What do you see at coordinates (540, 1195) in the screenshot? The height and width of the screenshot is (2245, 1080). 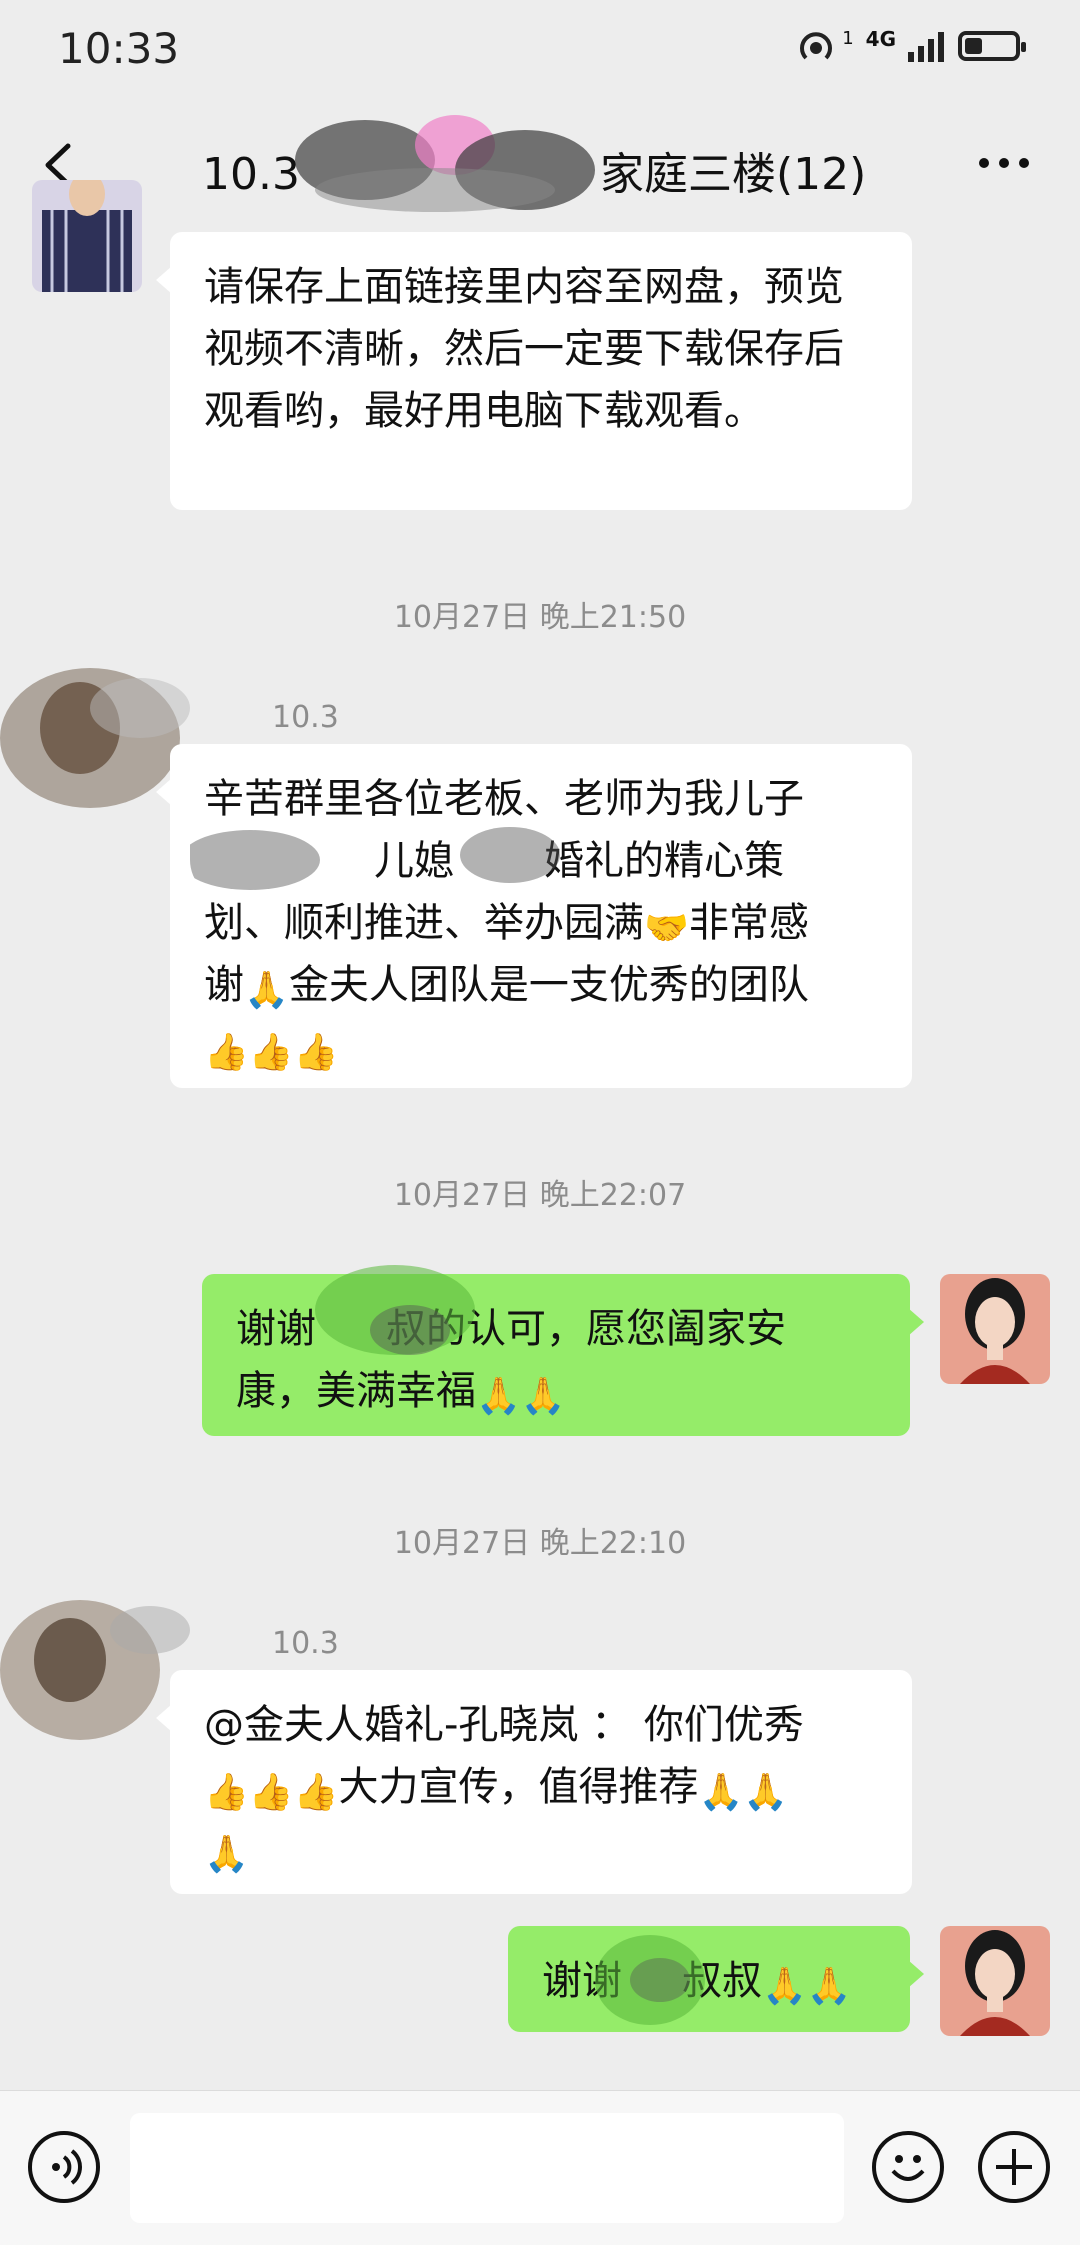 I see `timestamp: 10月27日 晚上22:07` at bounding box center [540, 1195].